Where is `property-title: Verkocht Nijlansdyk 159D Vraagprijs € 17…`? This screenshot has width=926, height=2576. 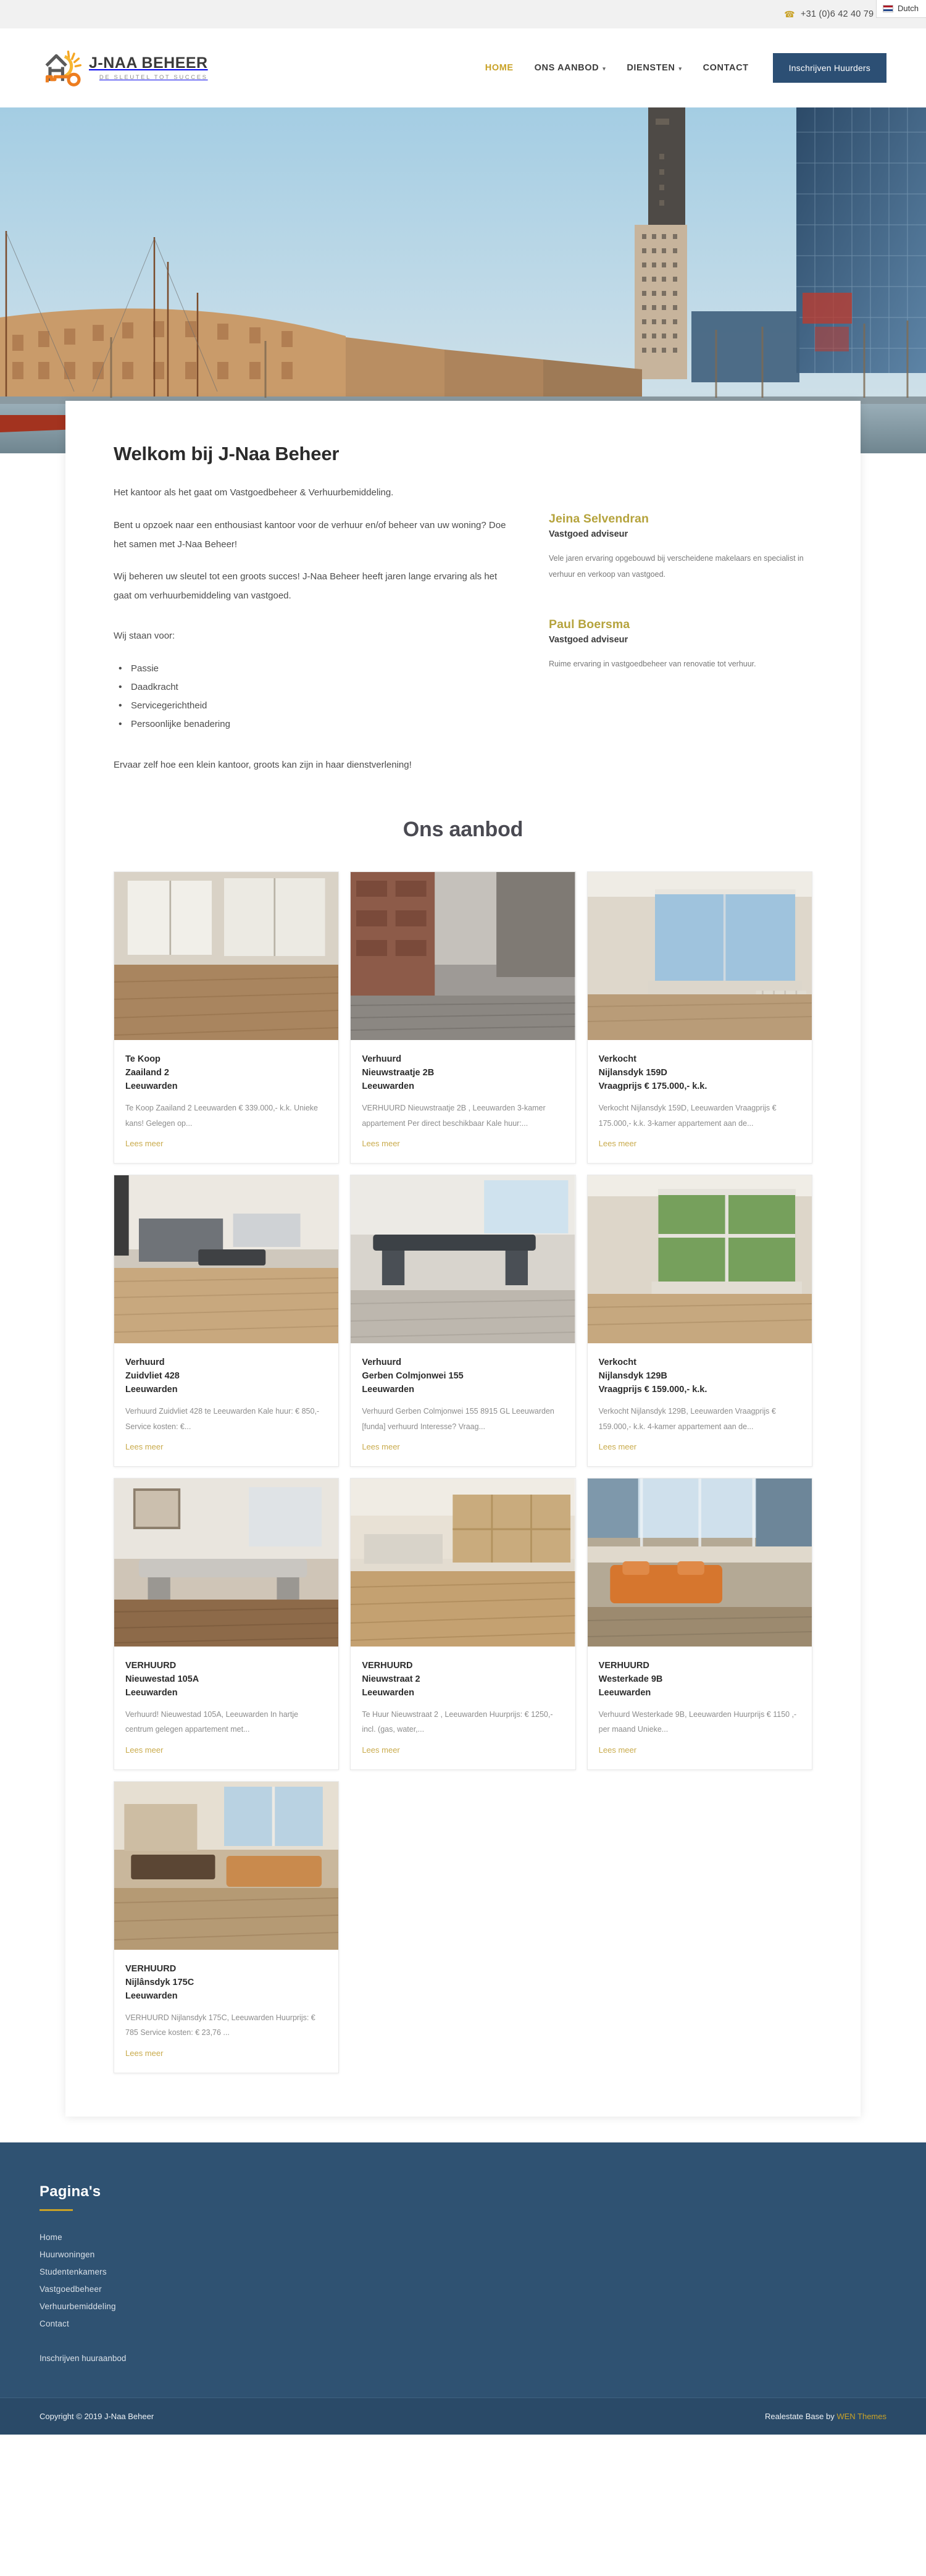
property-title: Verkocht Nijlansdyk 159D Vraagprijs € 17… is located at coordinates (652, 1073).